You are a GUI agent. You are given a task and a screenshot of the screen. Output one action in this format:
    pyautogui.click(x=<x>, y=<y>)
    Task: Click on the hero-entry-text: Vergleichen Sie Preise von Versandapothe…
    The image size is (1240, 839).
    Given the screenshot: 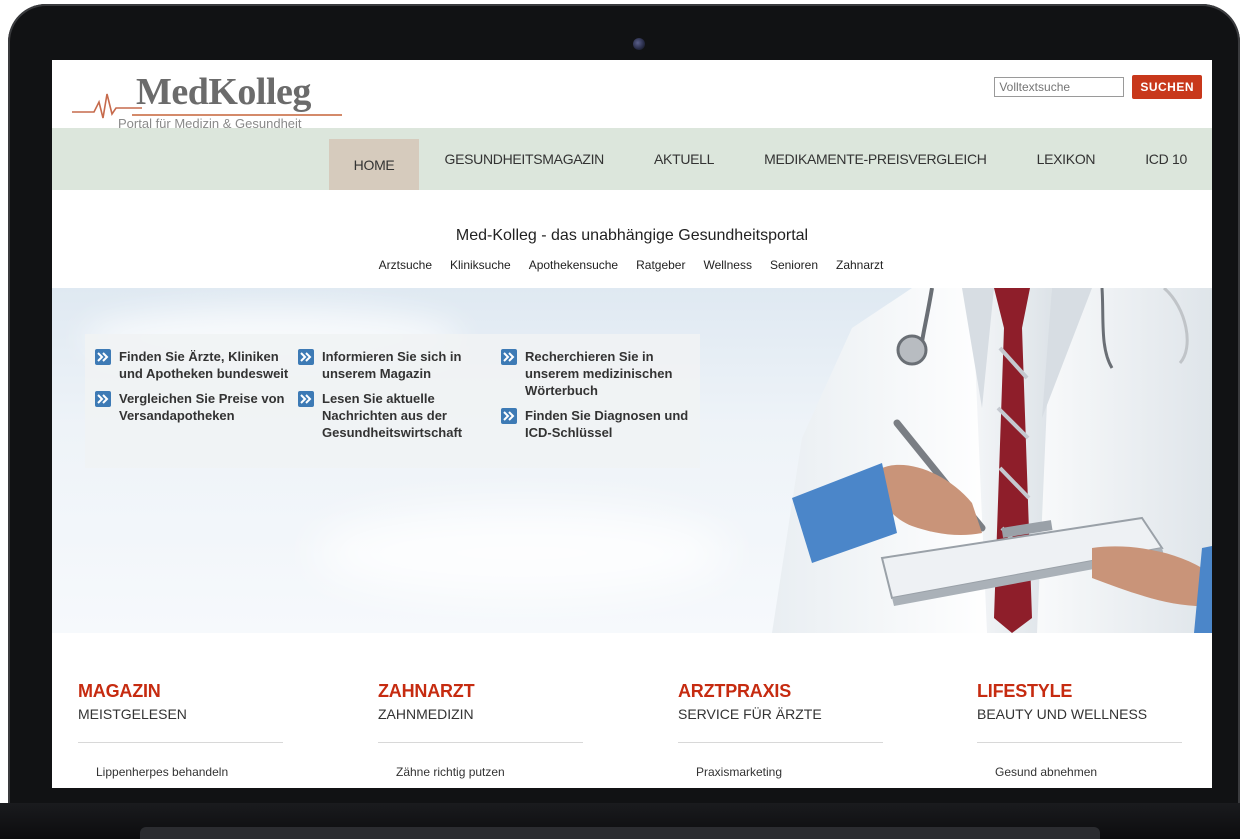 What is the action you would take?
    pyautogui.click(x=202, y=407)
    